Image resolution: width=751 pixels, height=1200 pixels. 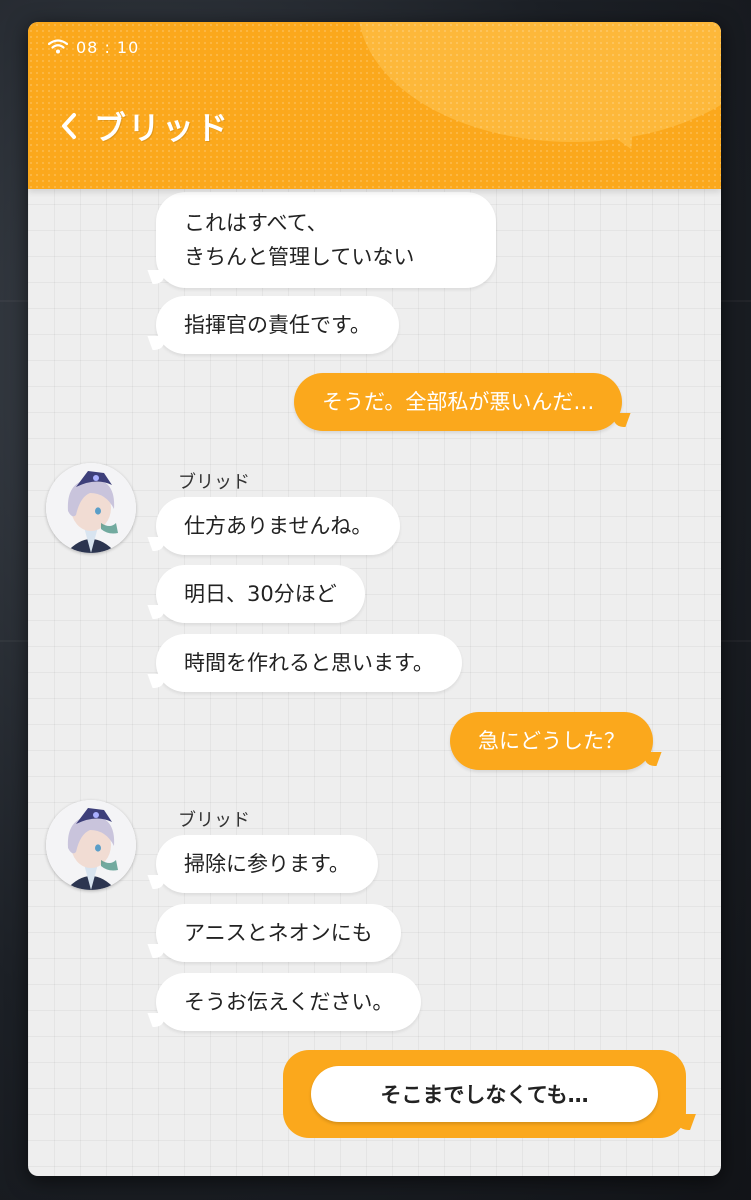 What do you see at coordinates (108, 47) in the screenshot?
I see `status-time: 08 : 10` at bounding box center [108, 47].